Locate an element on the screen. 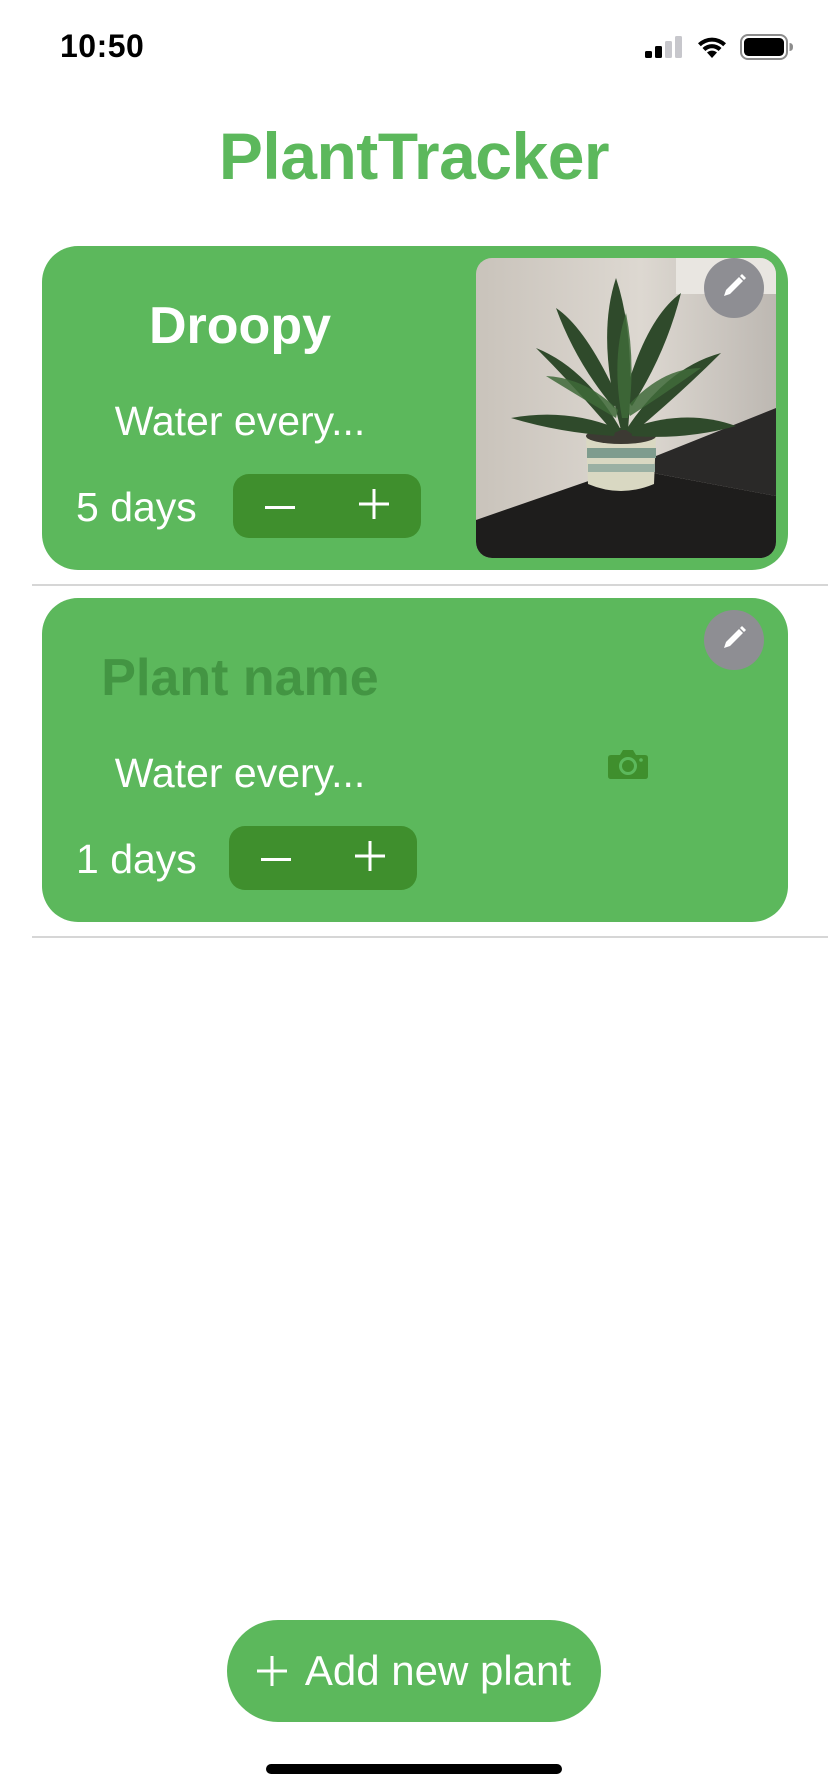  add-new-plant-button: Add new plant is located at coordinates (414, 1671).